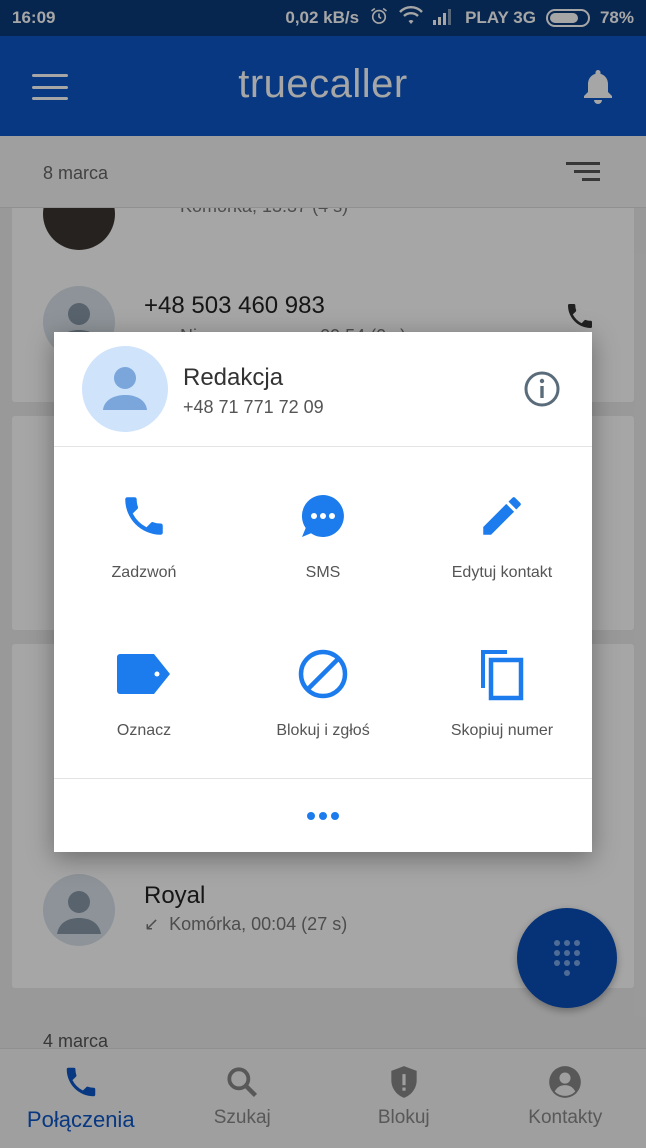  What do you see at coordinates (144, 516) in the screenshot?
I see `phone-icon` at bounding box center [144, 516].